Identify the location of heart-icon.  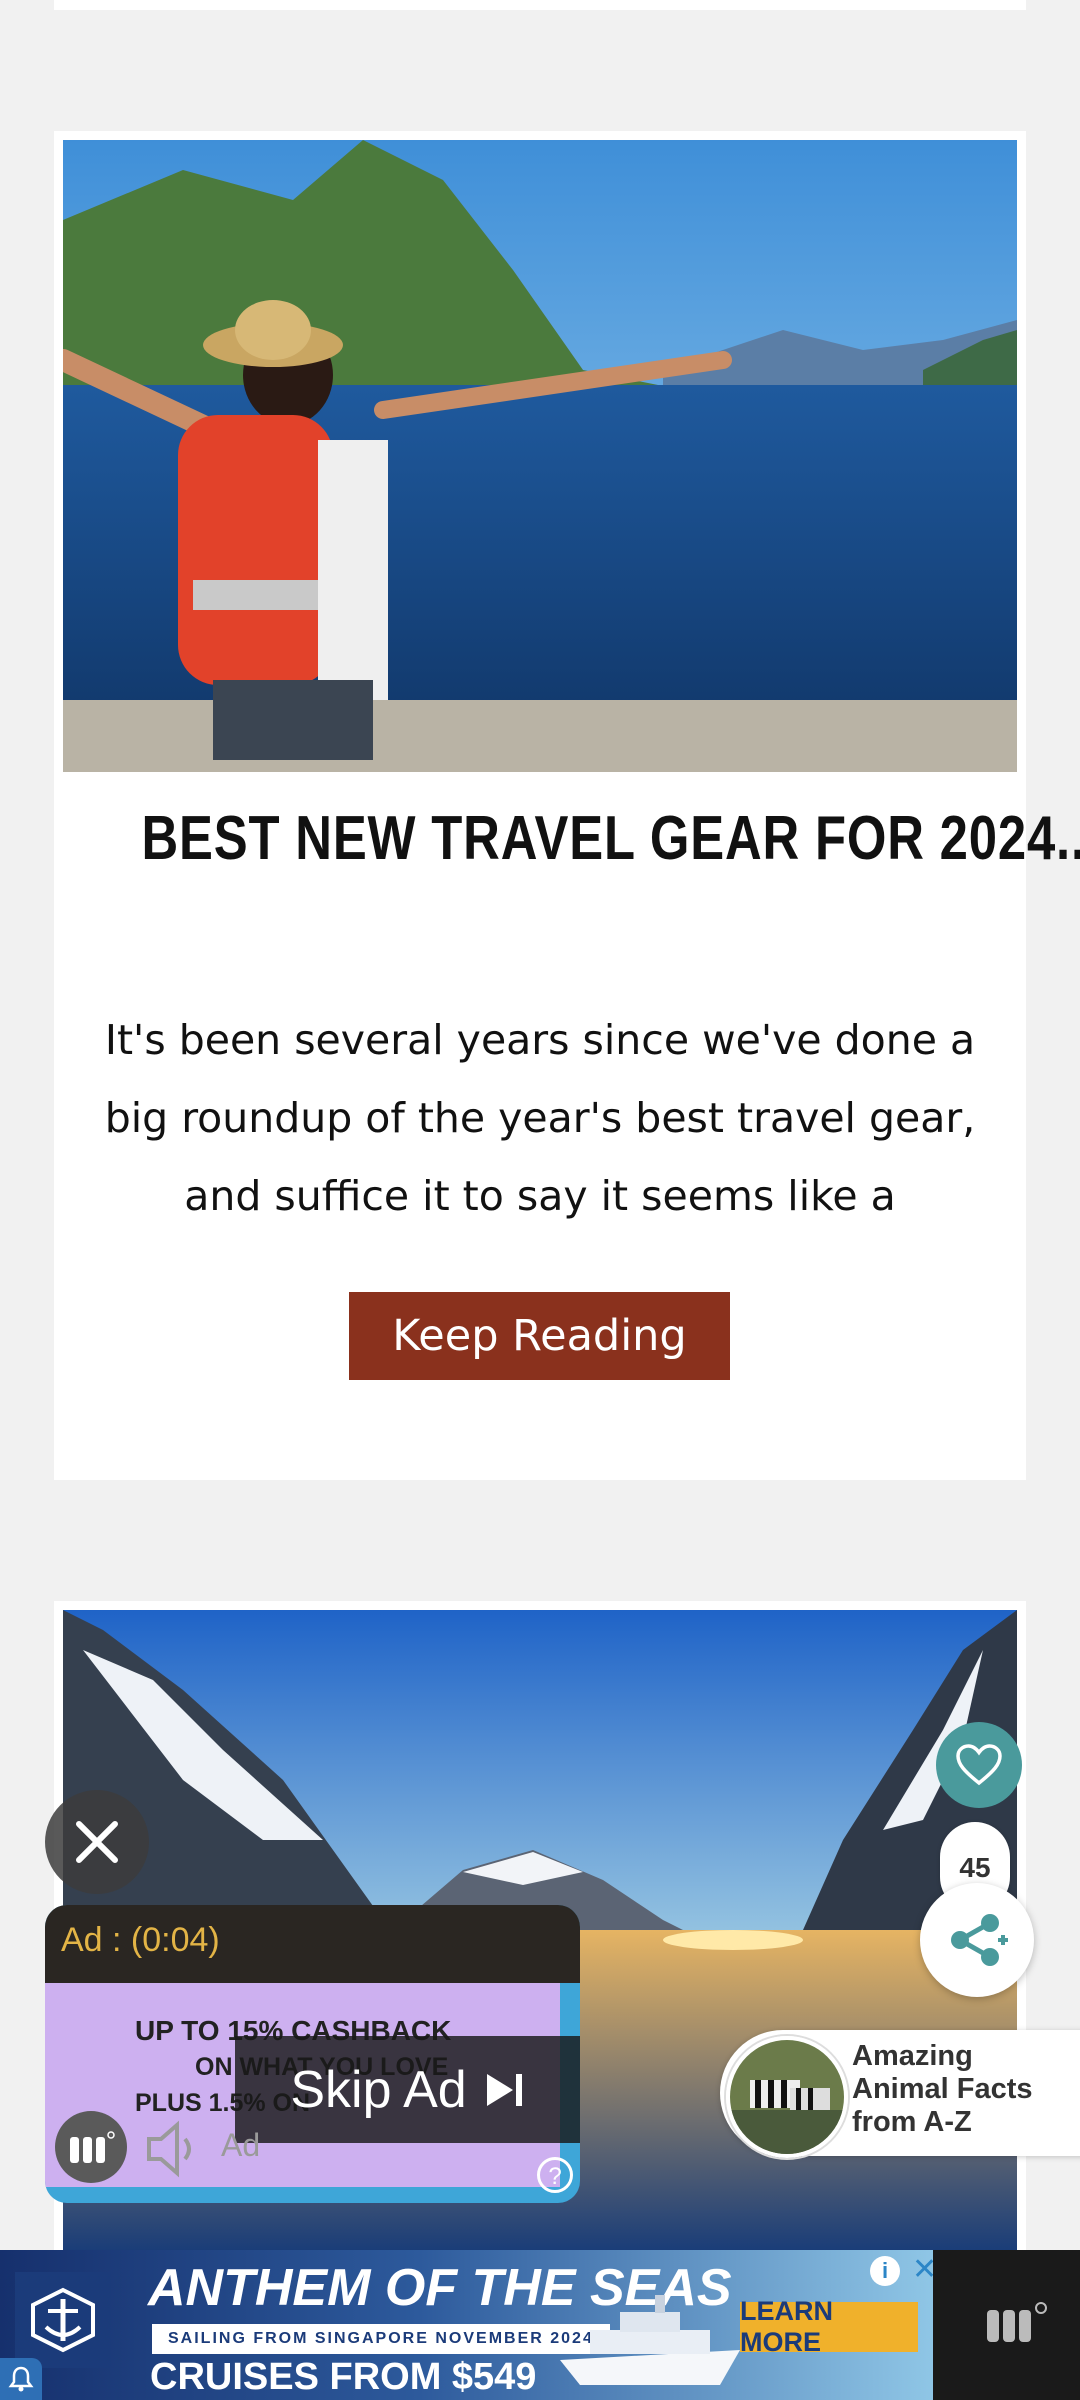
(979, 1765).